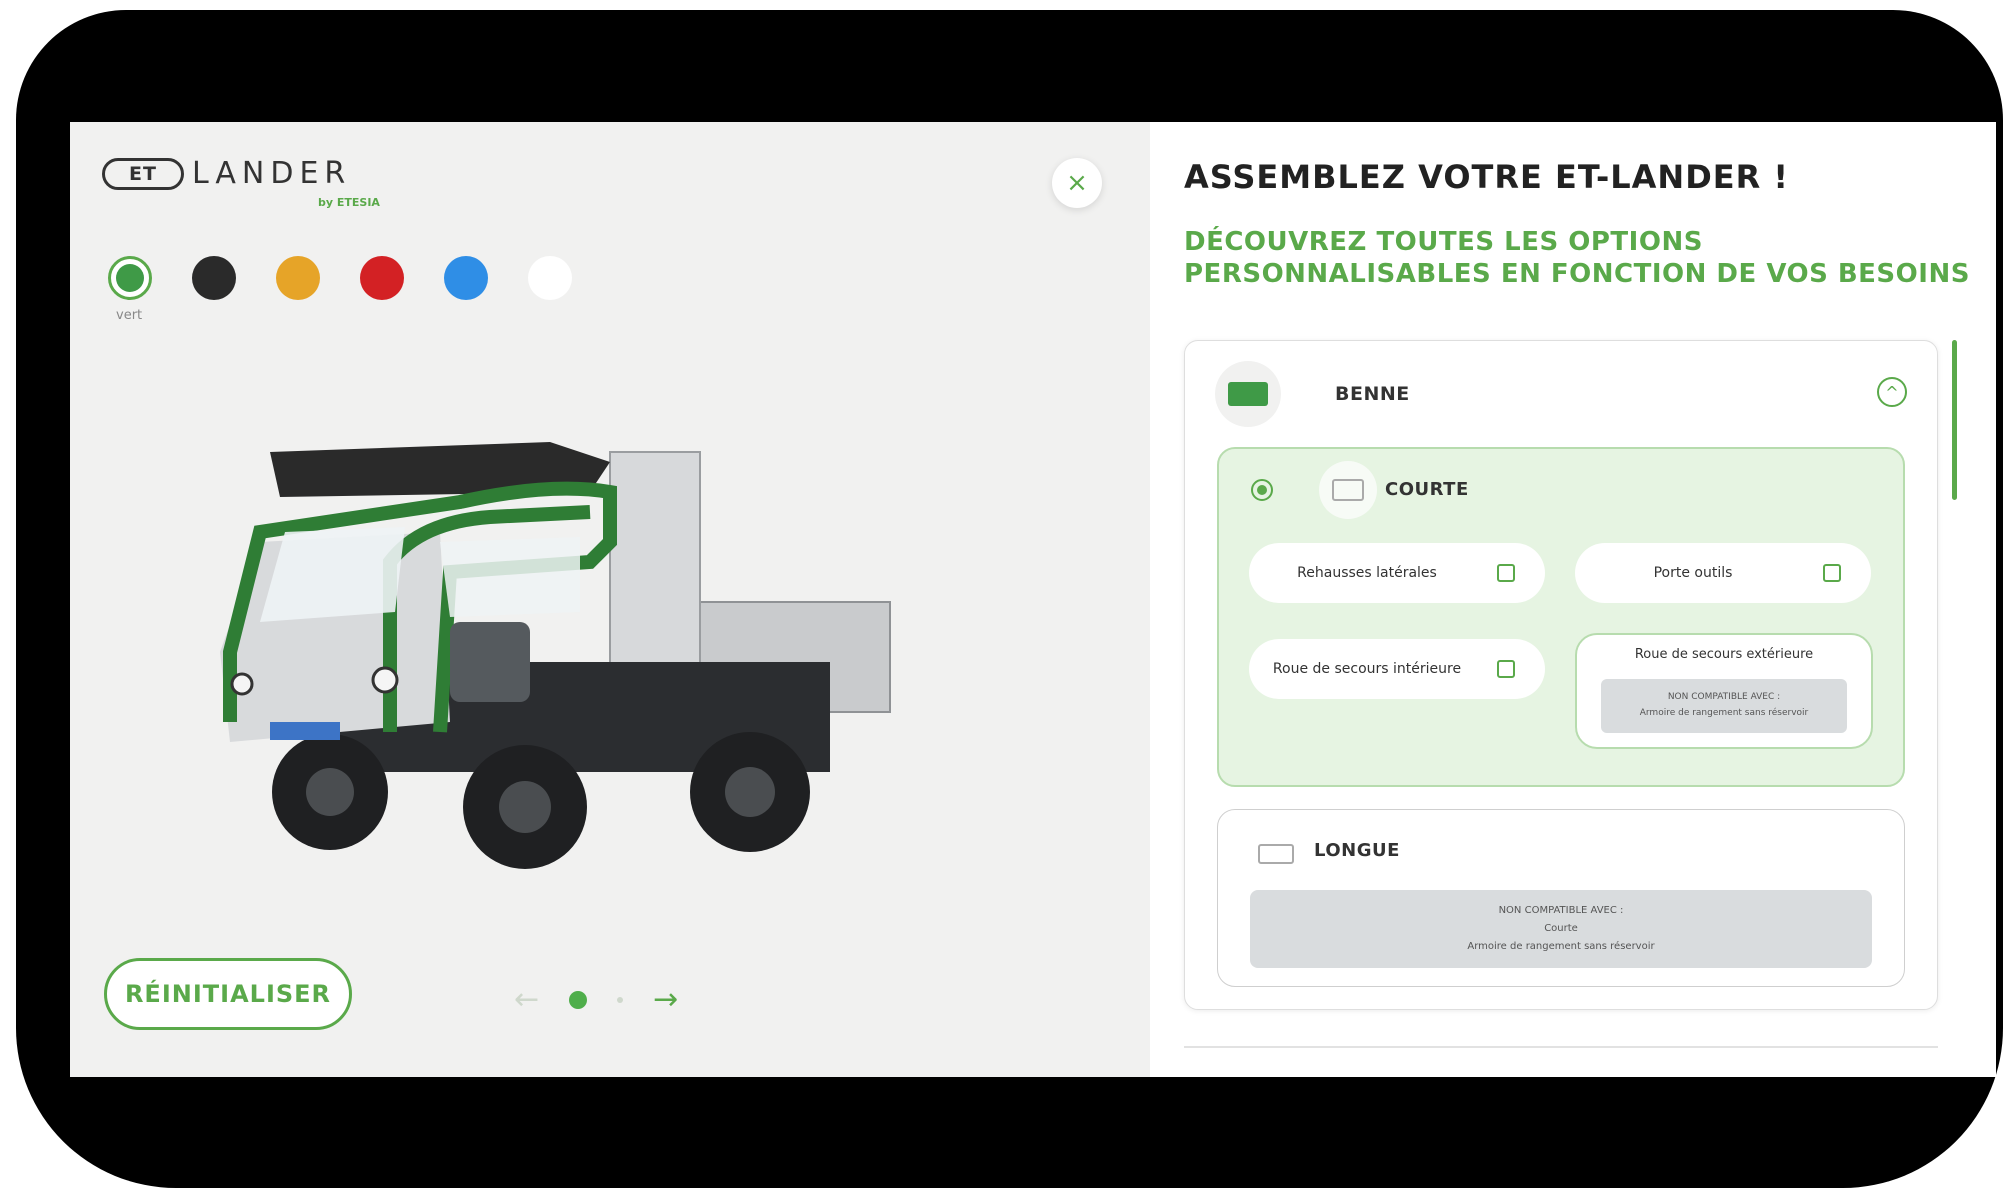  What do you see at coordinates (143, 173) in the screenshot?
I see `logo-badge: ET` at bounding box center [143, 173].